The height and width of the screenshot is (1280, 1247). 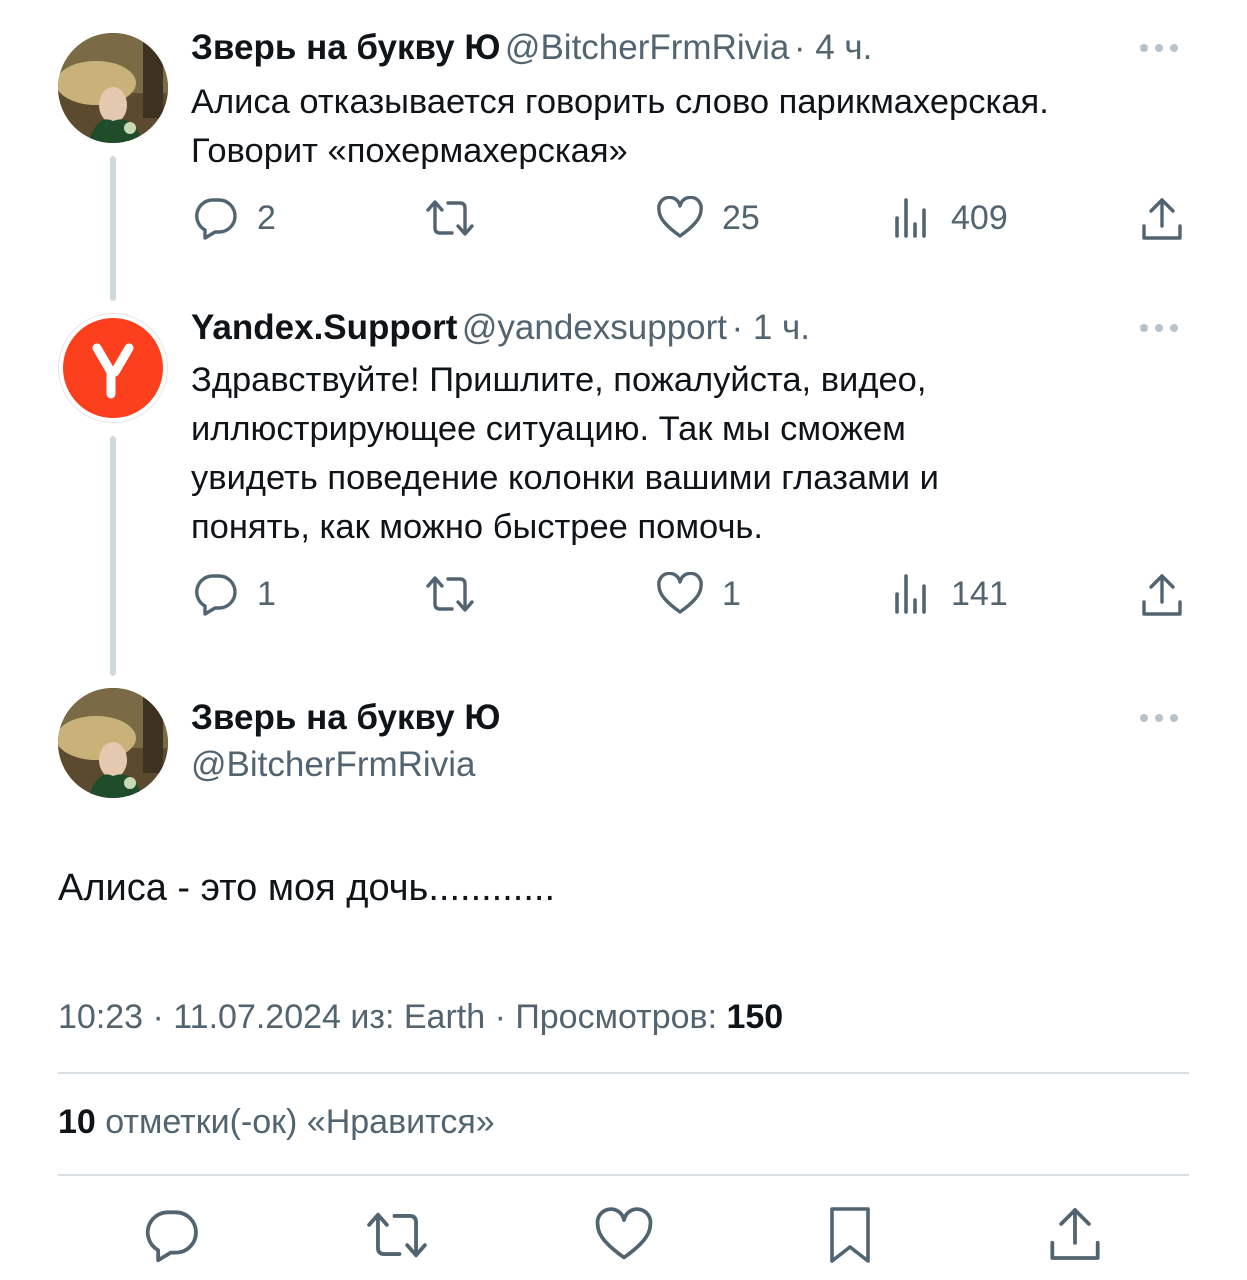 What do you see at coordinates (708, 218) in the screenshot?
I see `like-button: 25` at bounding box center [708, 218].